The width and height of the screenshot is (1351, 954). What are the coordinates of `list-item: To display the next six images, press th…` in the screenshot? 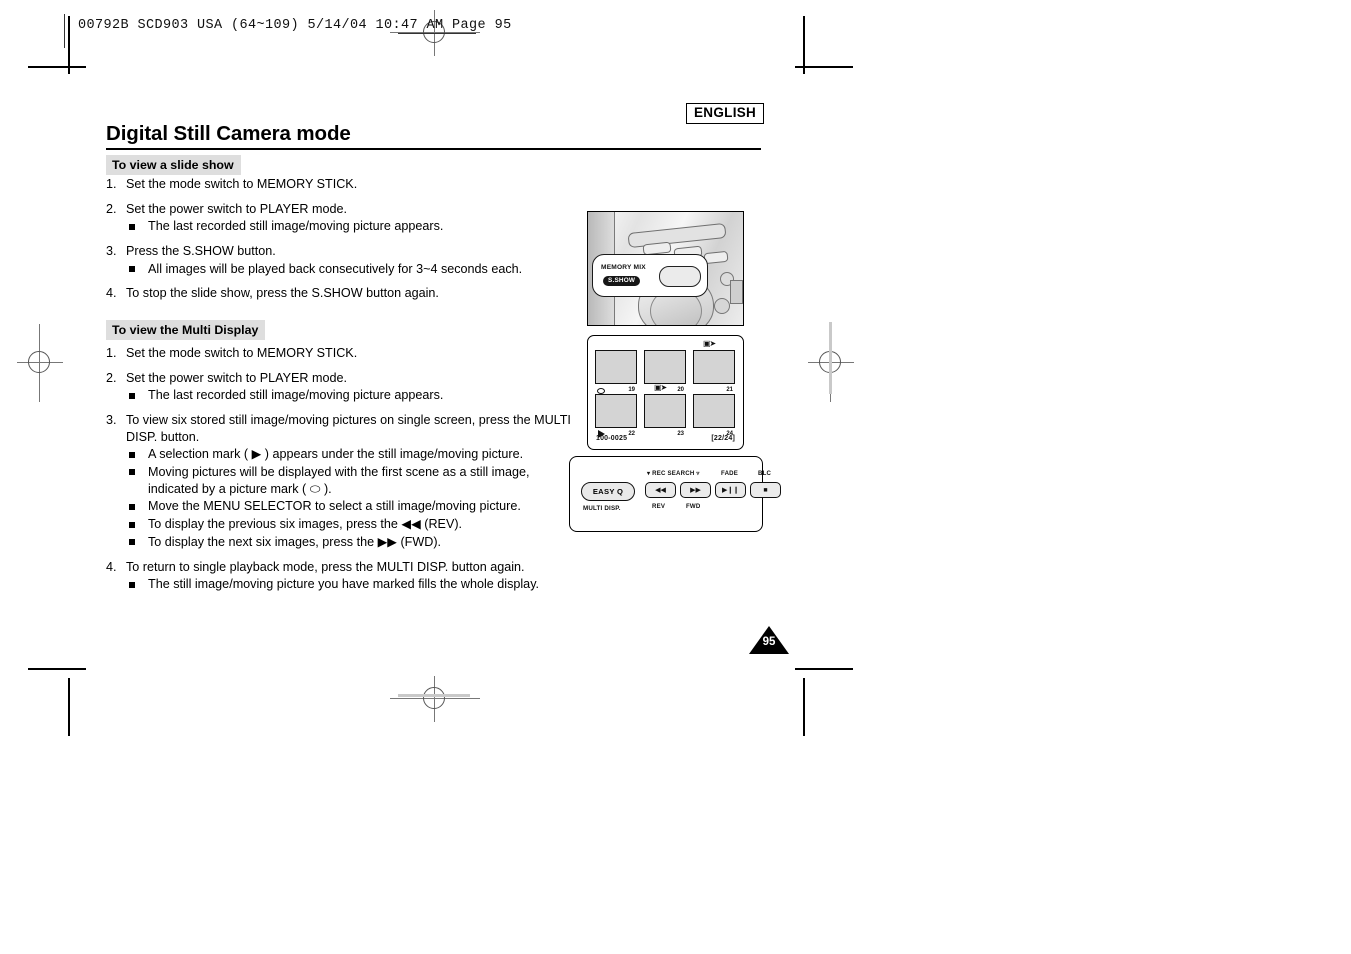 It's located at (351, 542).